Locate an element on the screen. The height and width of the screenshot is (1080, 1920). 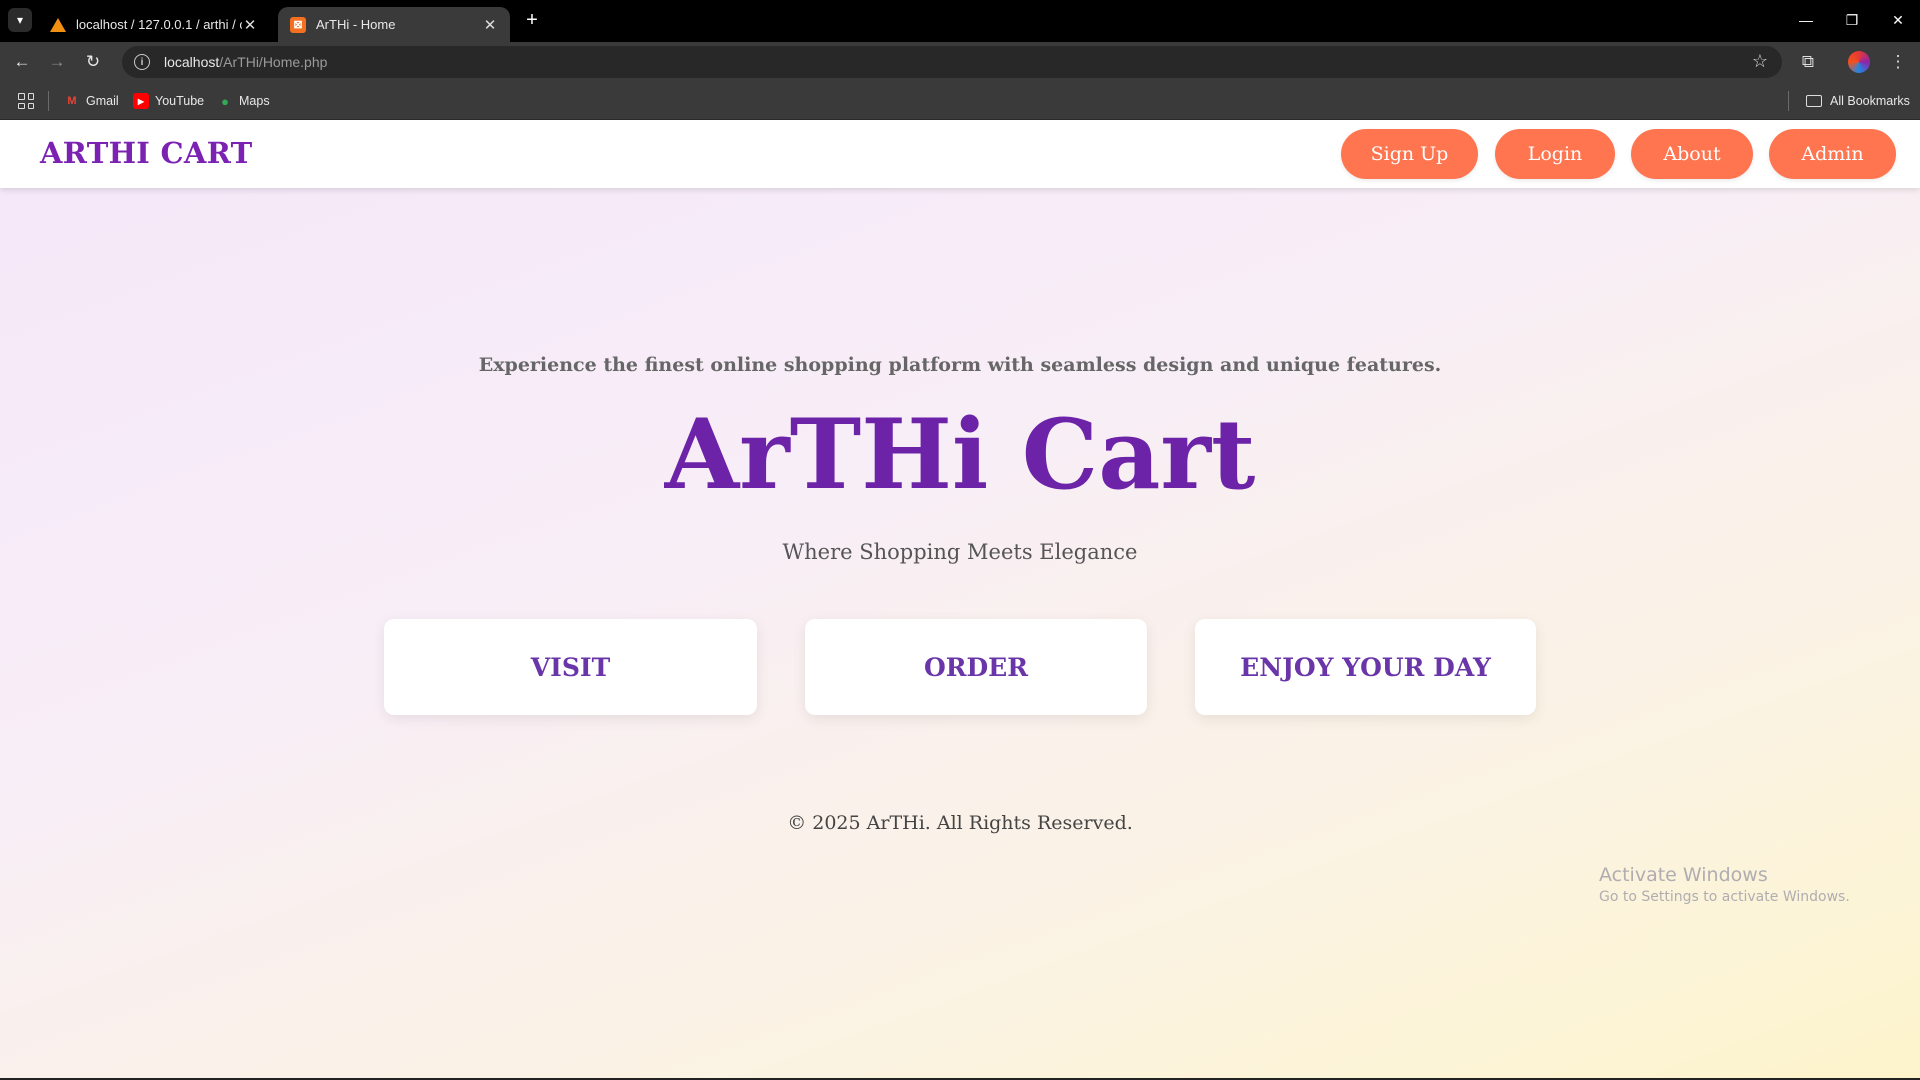
tab-search-button: ▾ is located at coordinates (20, 20).